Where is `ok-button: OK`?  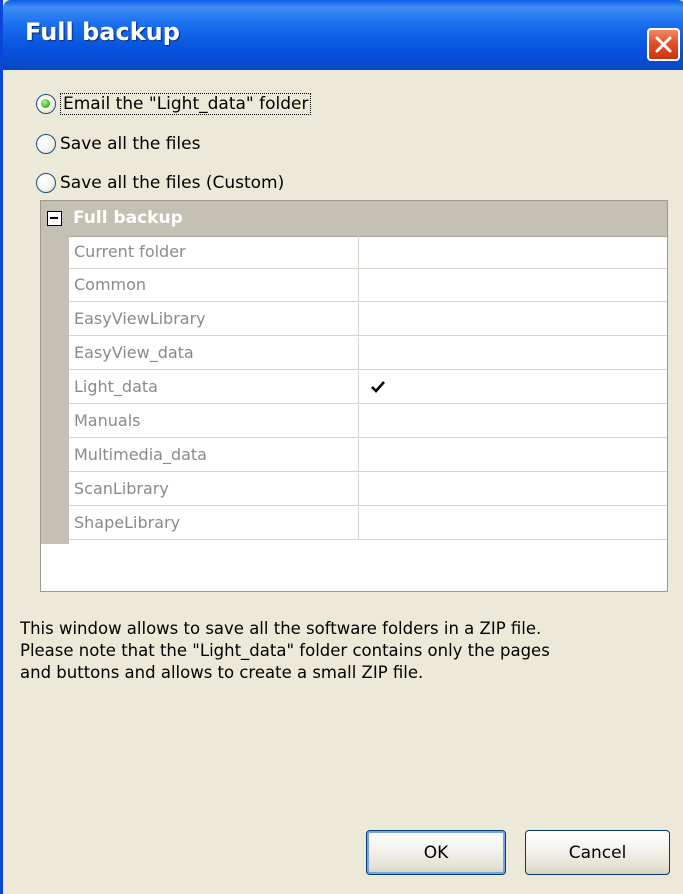
ok-button: OK is located at coordinates (436, 852).